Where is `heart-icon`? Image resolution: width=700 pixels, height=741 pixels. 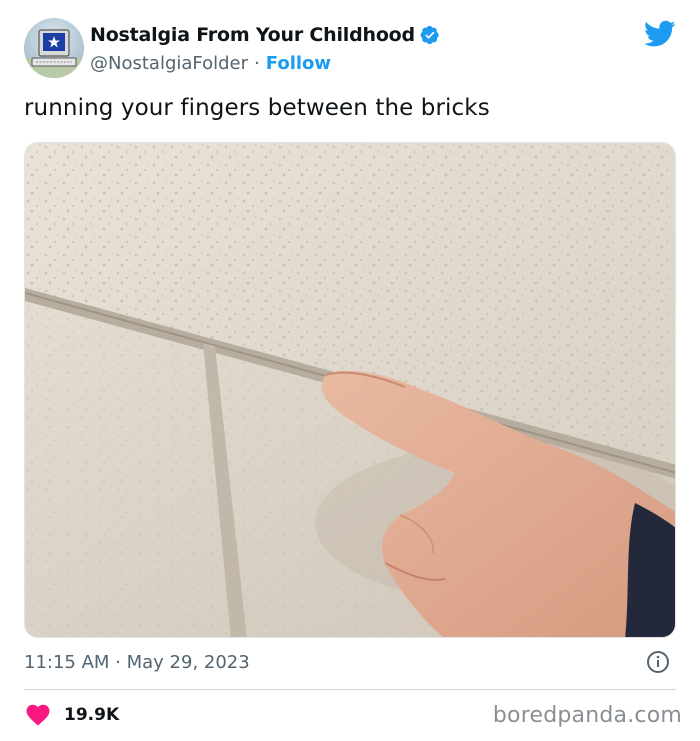 heart-icon is located at coordinates (38, 715).